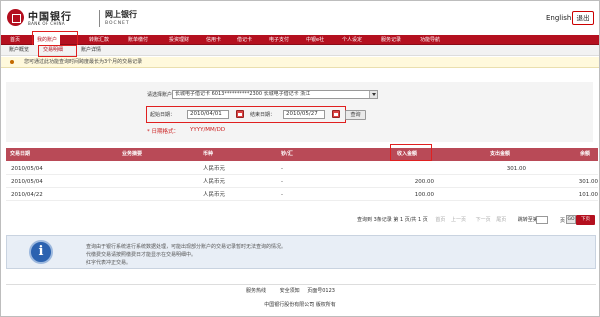 The image size is (600, 317). What do you see at coordinates (300, 305) in the screenshot?
I see `footer-copyright: 中国银行股份有限公司 版权所有` at bounding box center [300, 305].